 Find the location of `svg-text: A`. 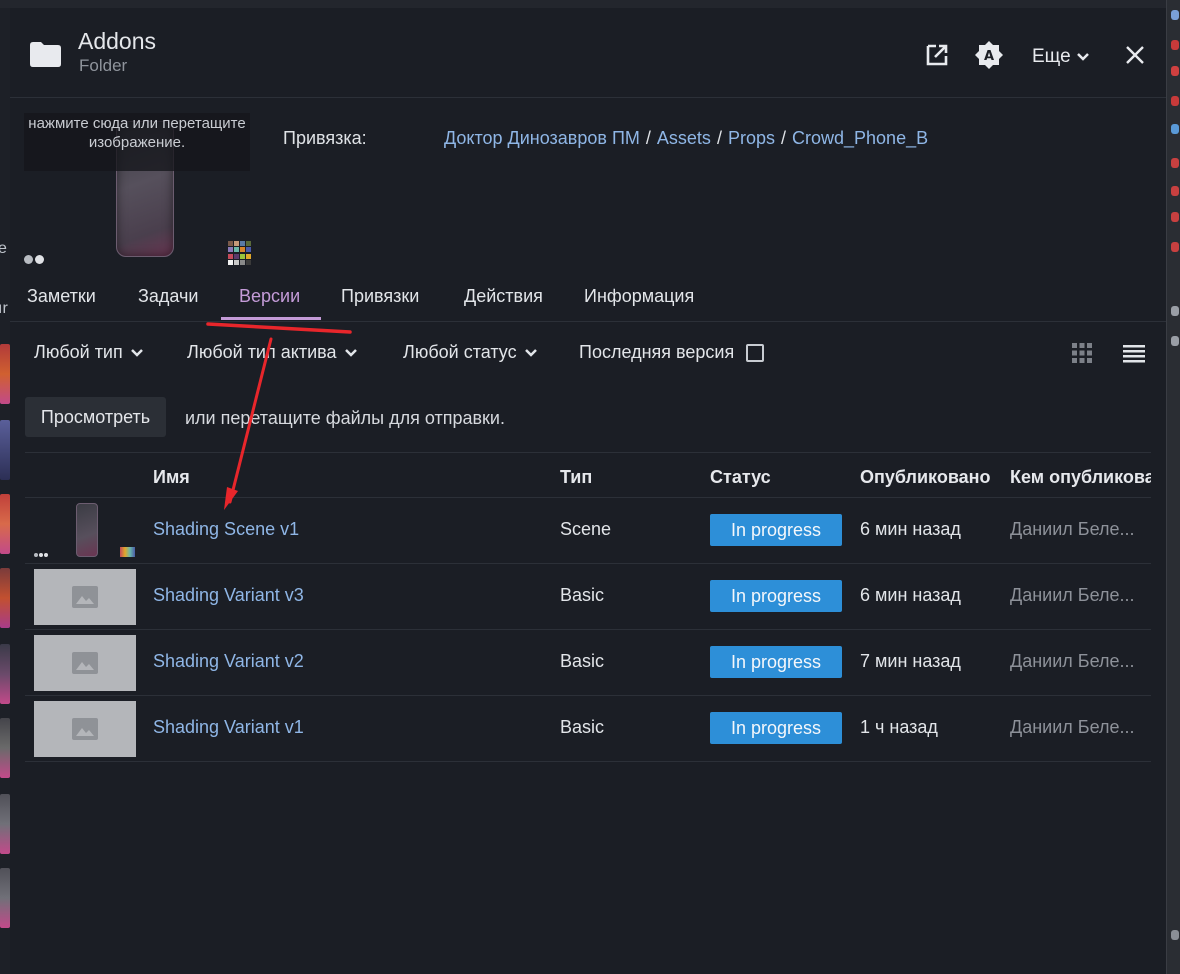

svg-text: A is located at coordinates (989, 56).